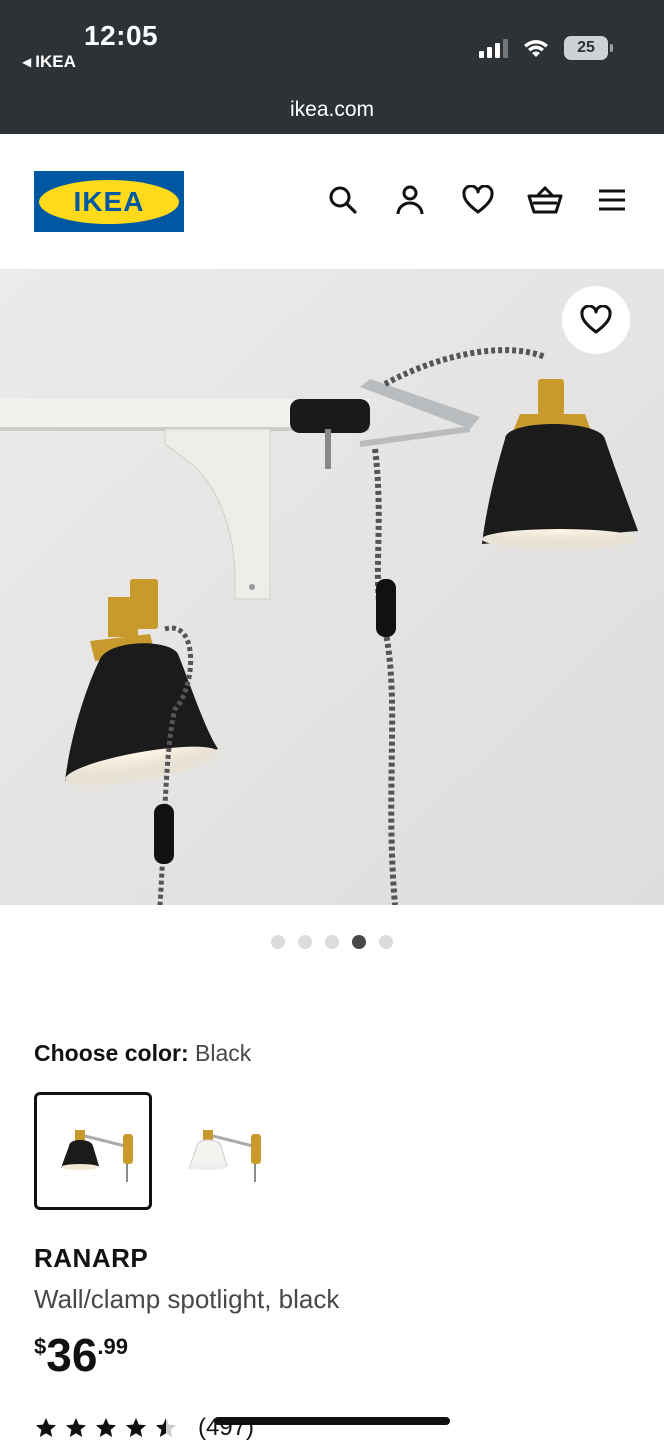 The width and height of the screenshot is (664, 1440). Describe the element at coordinates (55, 61) in the screenshot. I see `back-app-label: IKEA` at that location.